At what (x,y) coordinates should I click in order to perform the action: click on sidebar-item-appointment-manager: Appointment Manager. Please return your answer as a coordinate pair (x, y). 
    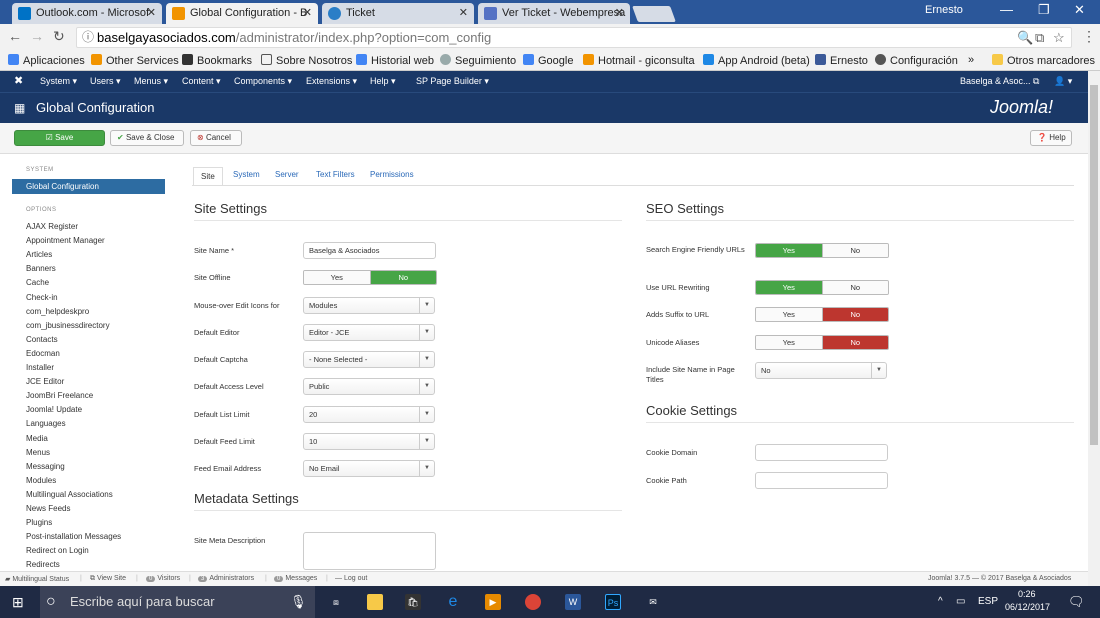
    Looking at the image, I should click on (65, 240).